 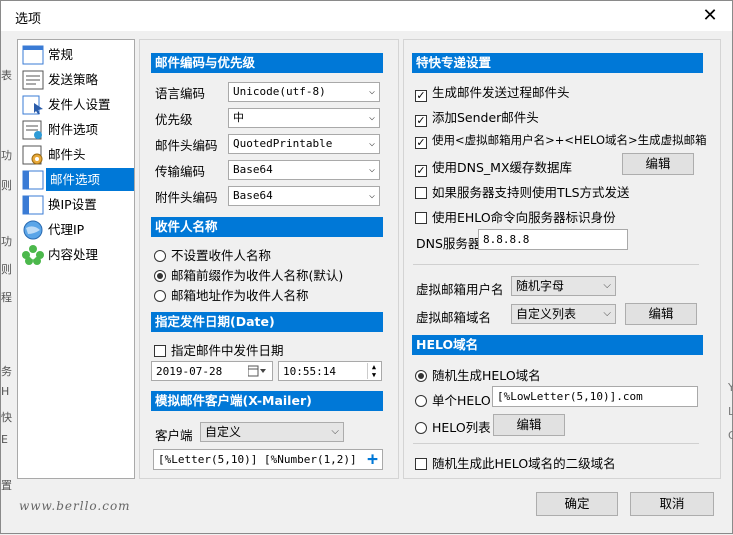 I want to click on recipient-none-radio: 不设置收件人名称, so click(x=212, y=254).